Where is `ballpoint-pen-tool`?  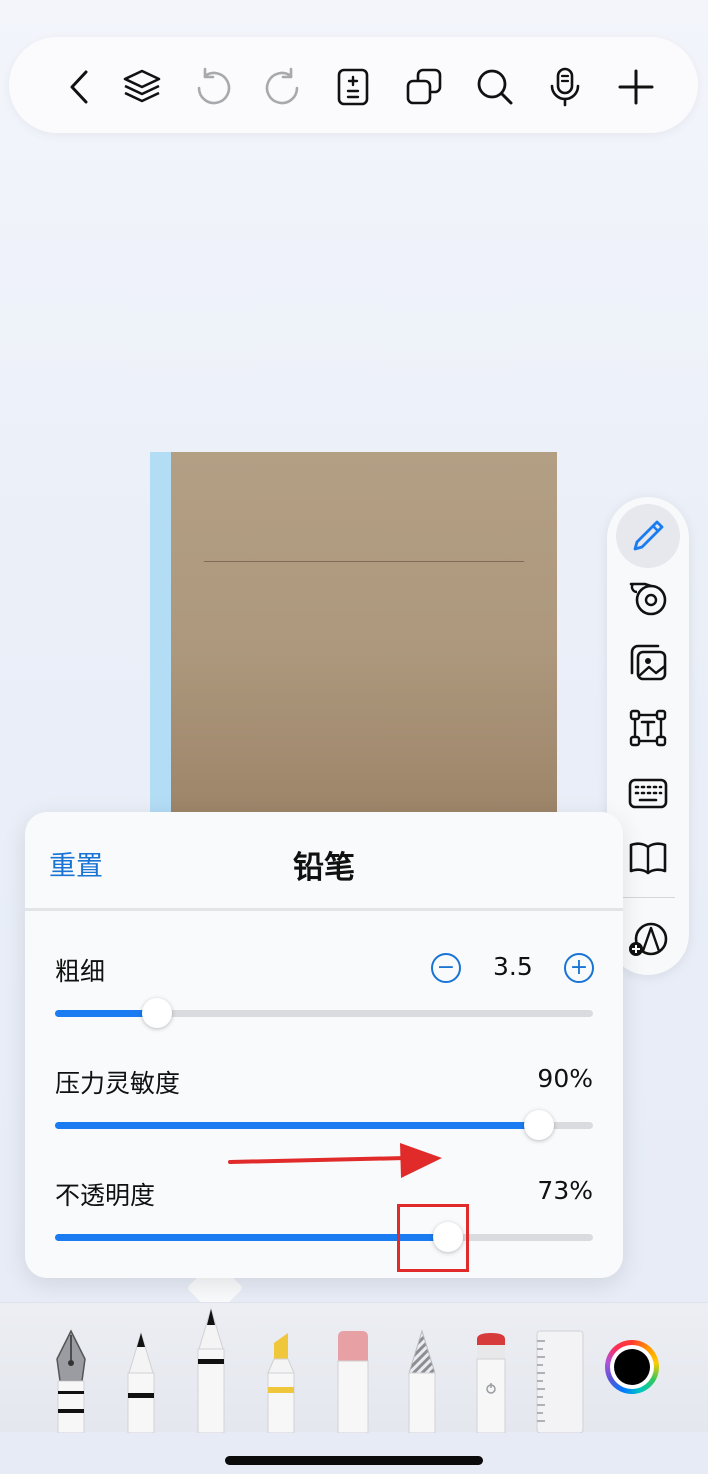
ballpoint-pen-tool is located at coordinates (141, 1368).